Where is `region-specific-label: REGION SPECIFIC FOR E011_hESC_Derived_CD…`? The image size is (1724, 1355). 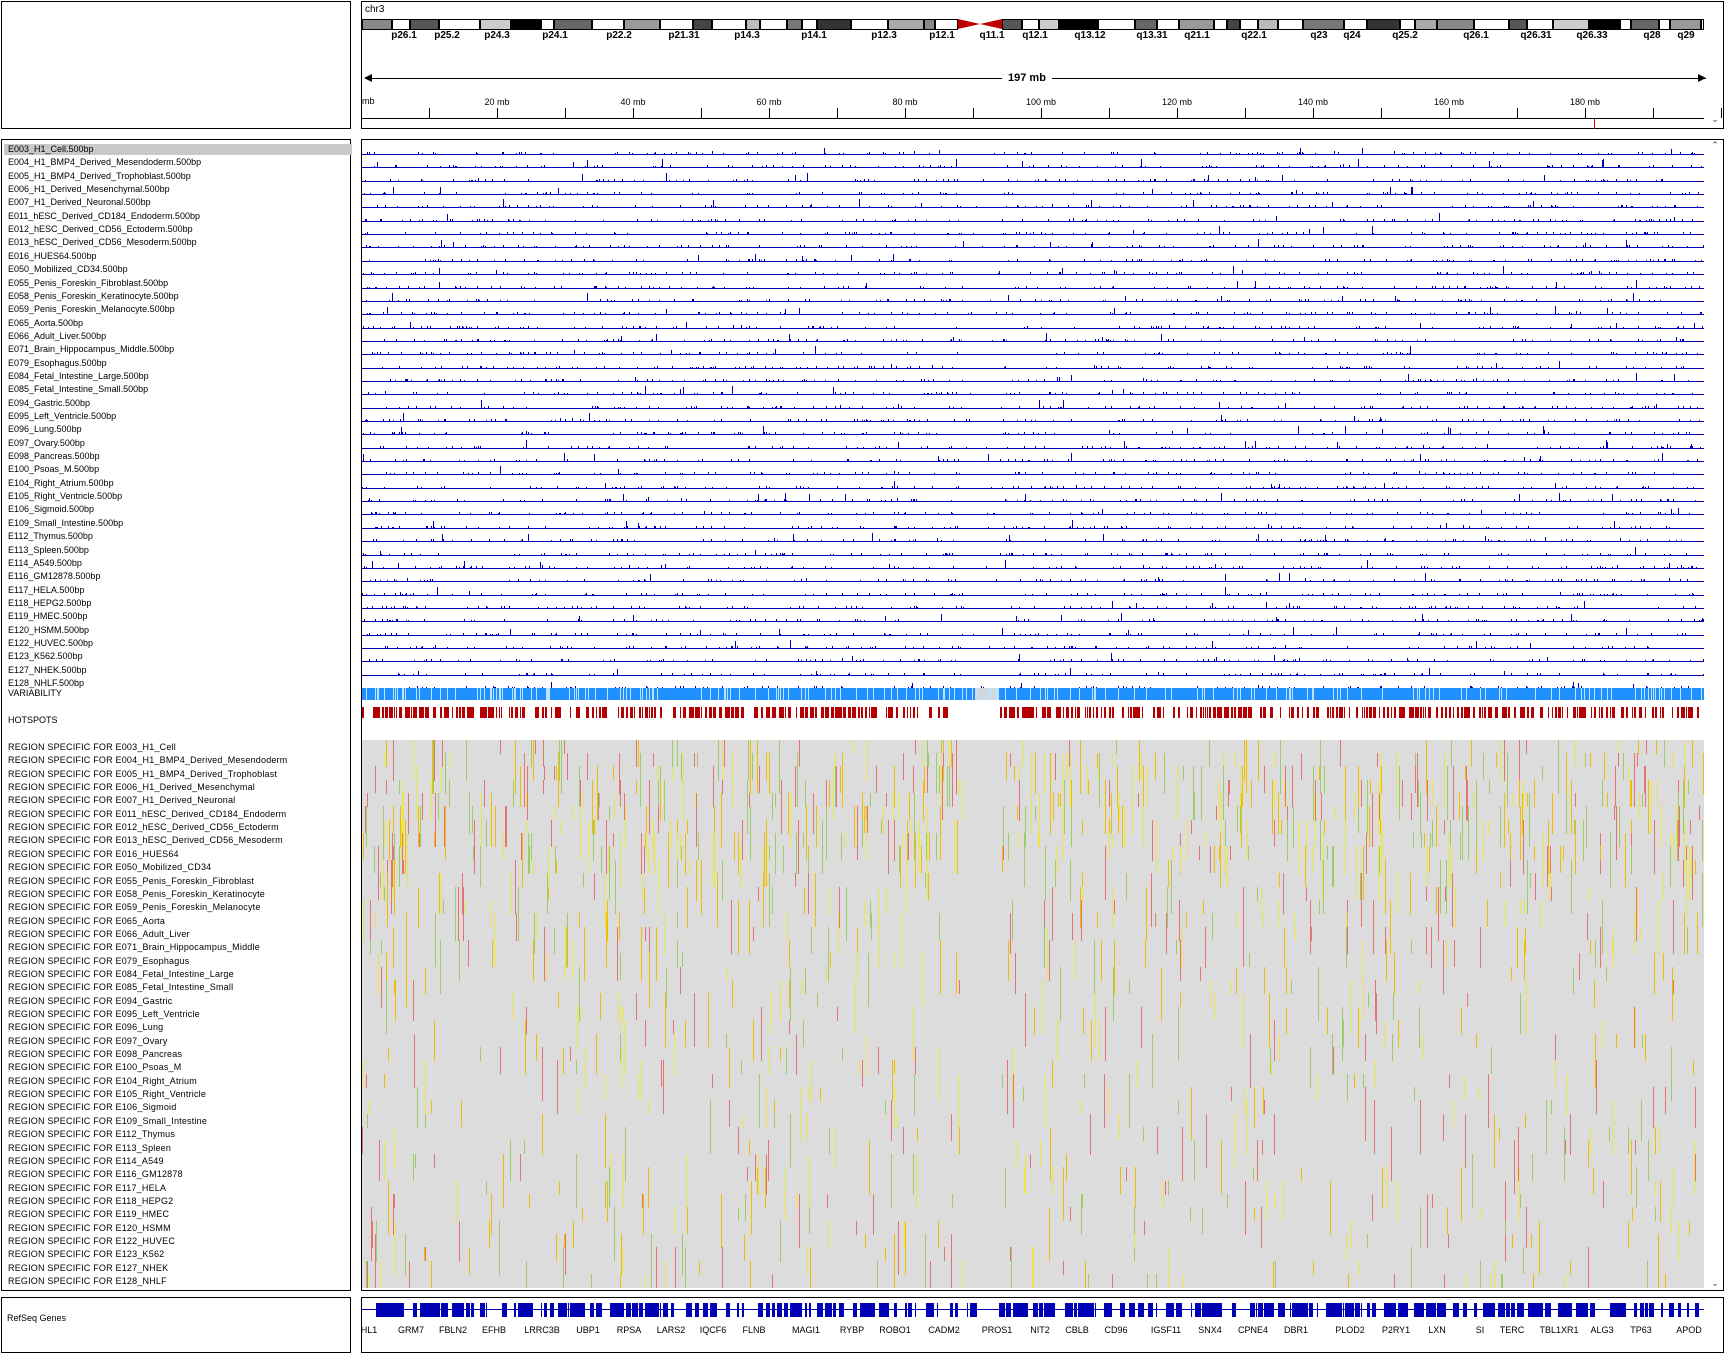 region-specific-label: REGION SPECIFIC FOR E011_hESC_Derived_CD… is located at coordinates (147, 814).